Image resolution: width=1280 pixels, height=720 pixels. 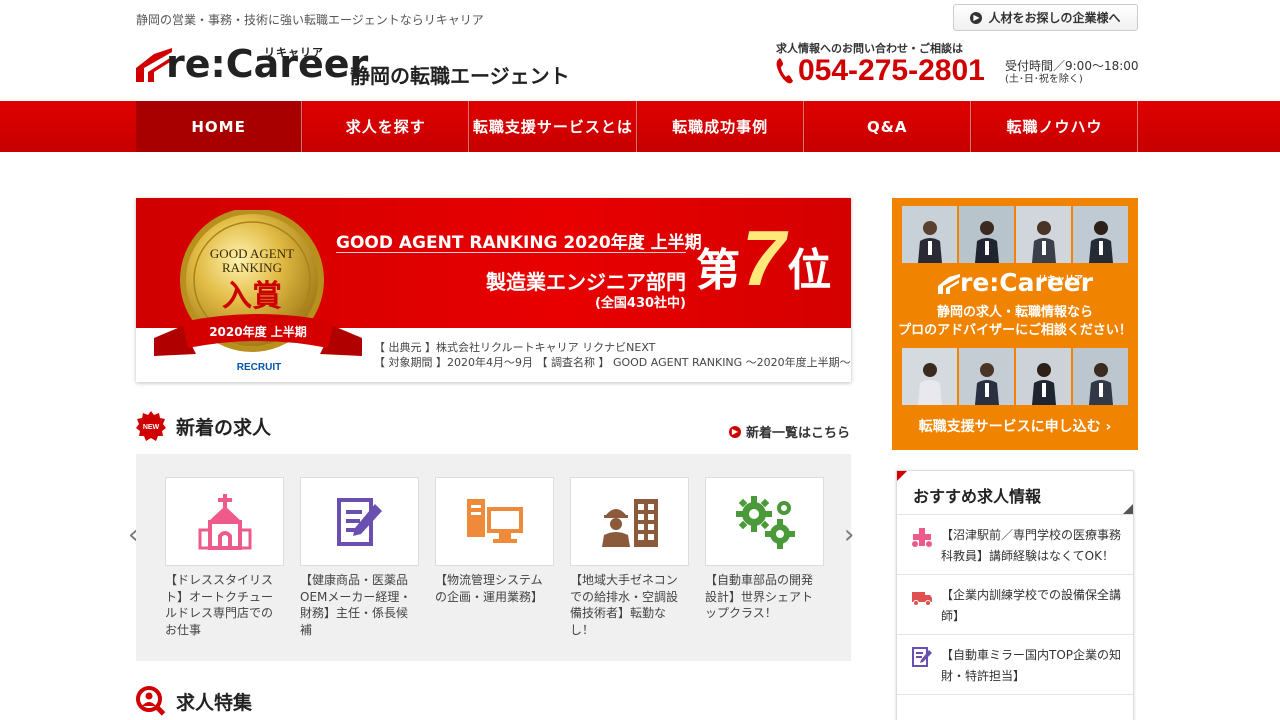 I want to click on recommended-item: 【企業内訓練学校での設備保全講師】, so click(x=1015, y=605).